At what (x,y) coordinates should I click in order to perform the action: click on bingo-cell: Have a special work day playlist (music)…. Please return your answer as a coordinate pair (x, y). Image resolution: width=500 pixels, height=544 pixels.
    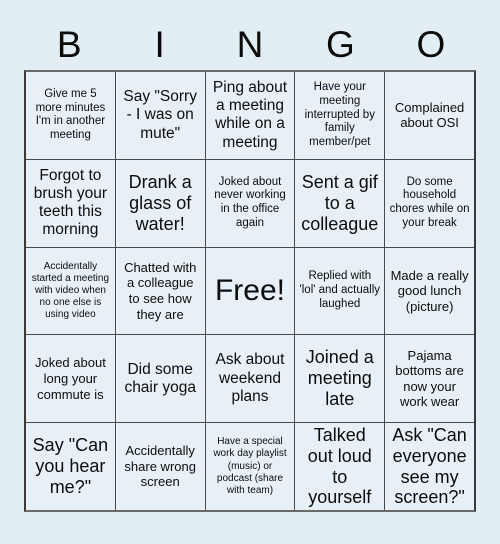
    Looking at the image, I should click on (250, 466).